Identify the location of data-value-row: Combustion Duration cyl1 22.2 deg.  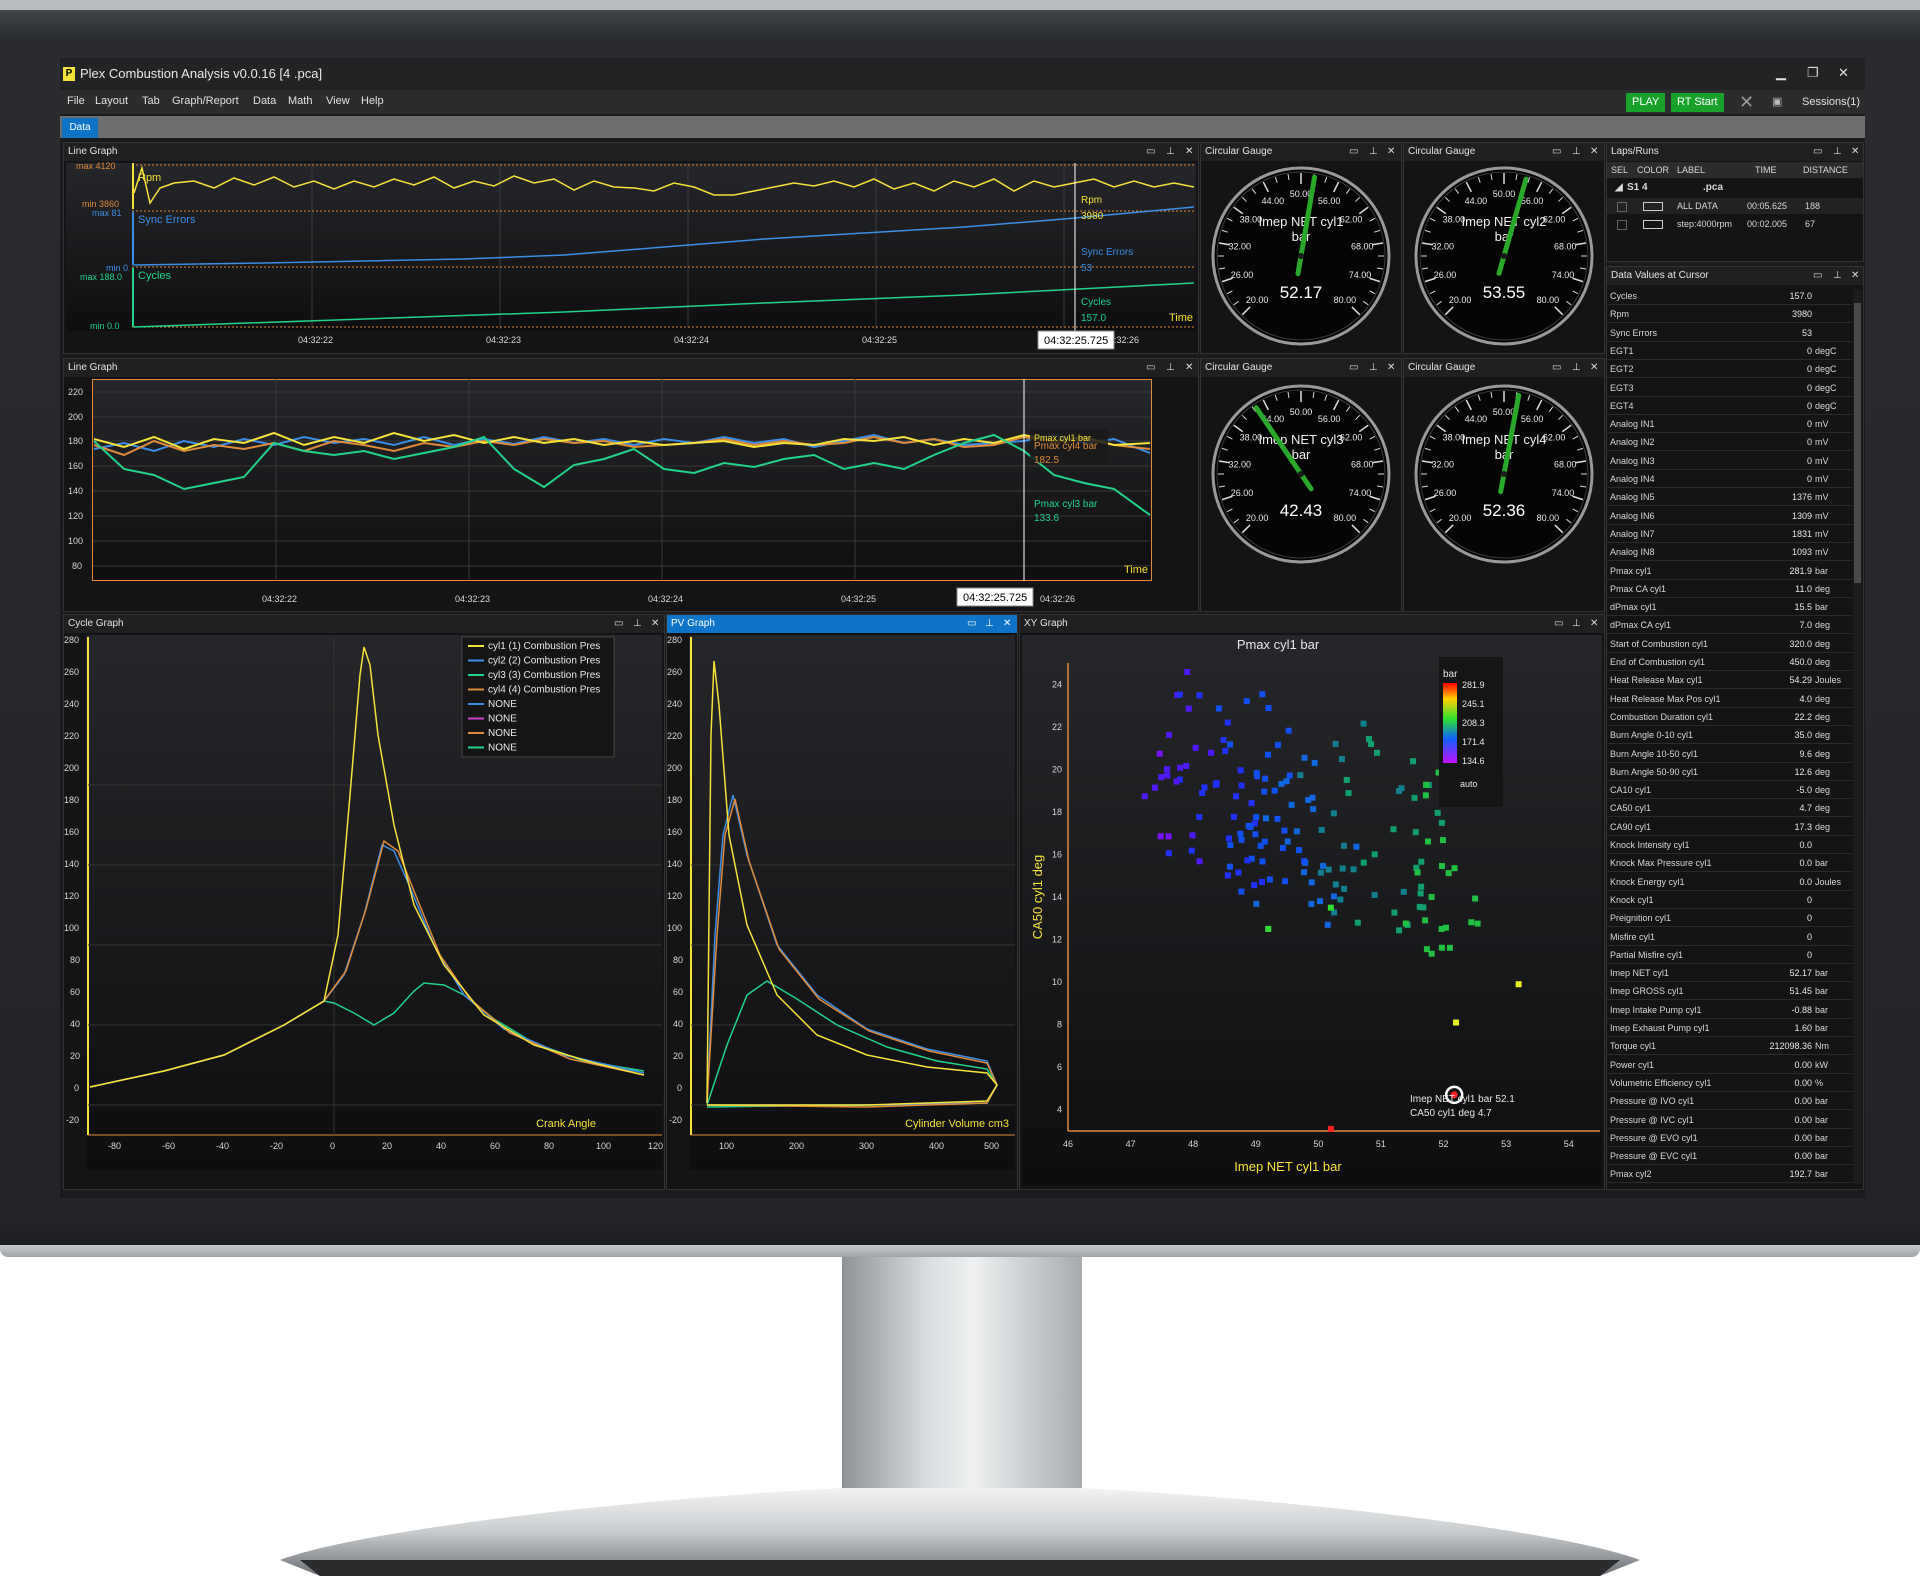
(1729, 718).